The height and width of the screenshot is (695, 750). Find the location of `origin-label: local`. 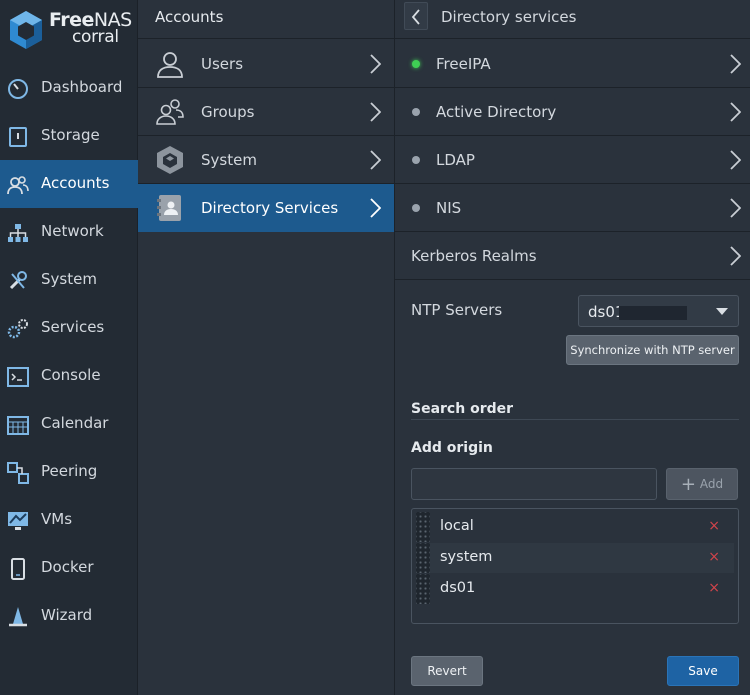

origin-label: local is located at coordinates (457, 526).